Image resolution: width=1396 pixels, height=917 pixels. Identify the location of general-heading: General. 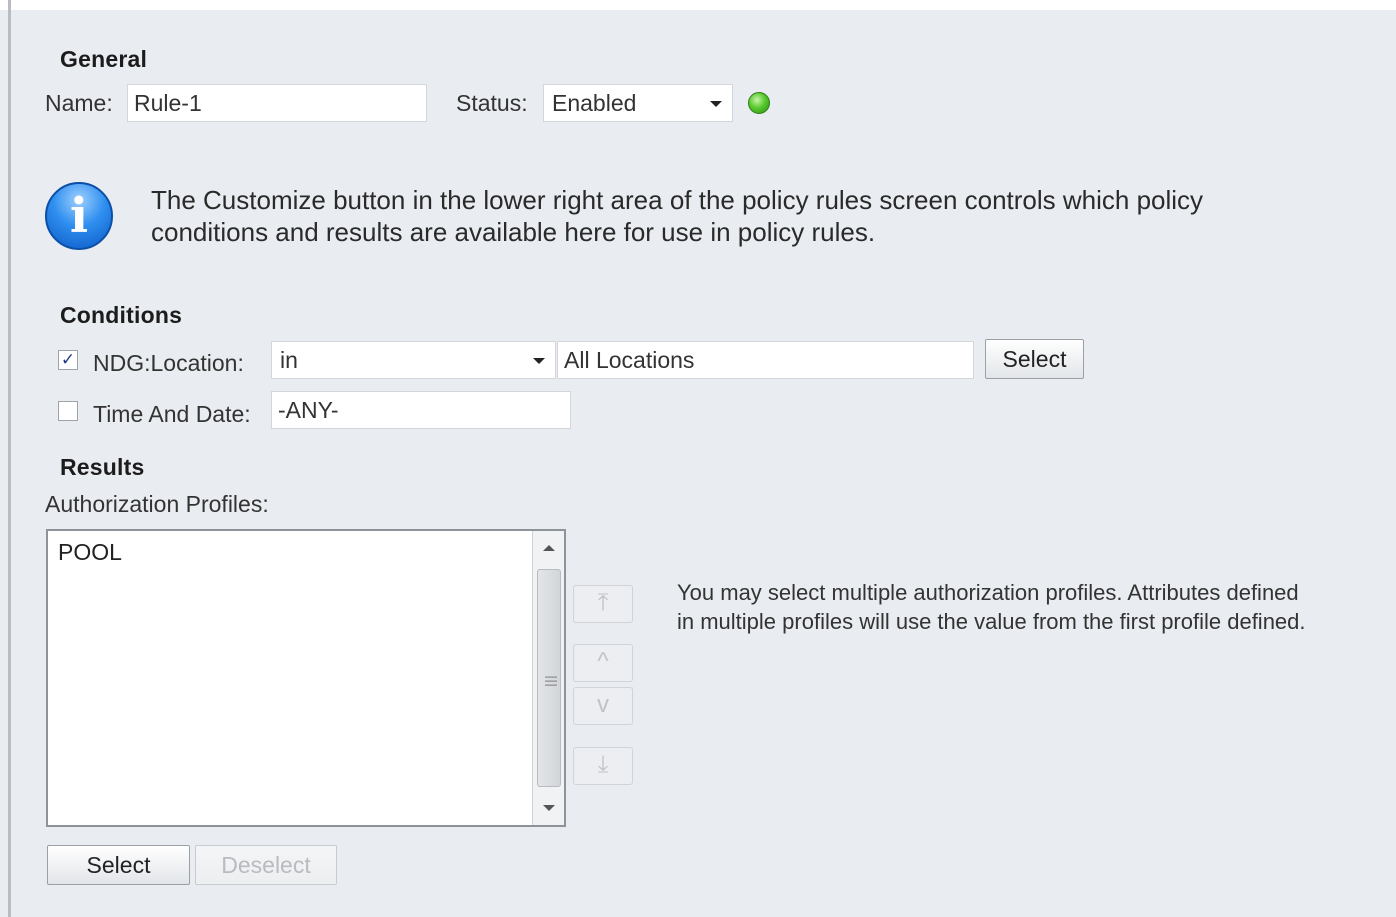
(104, 59).